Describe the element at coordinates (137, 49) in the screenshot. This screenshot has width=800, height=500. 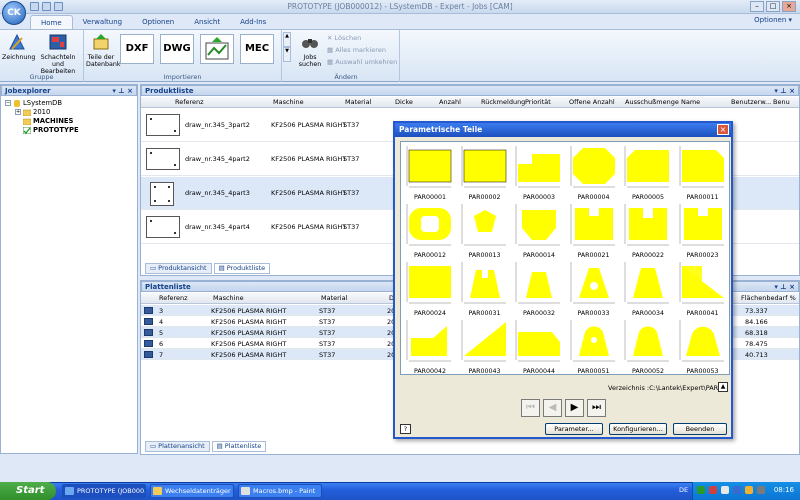
I see `dxf-button: DXF` at that location.